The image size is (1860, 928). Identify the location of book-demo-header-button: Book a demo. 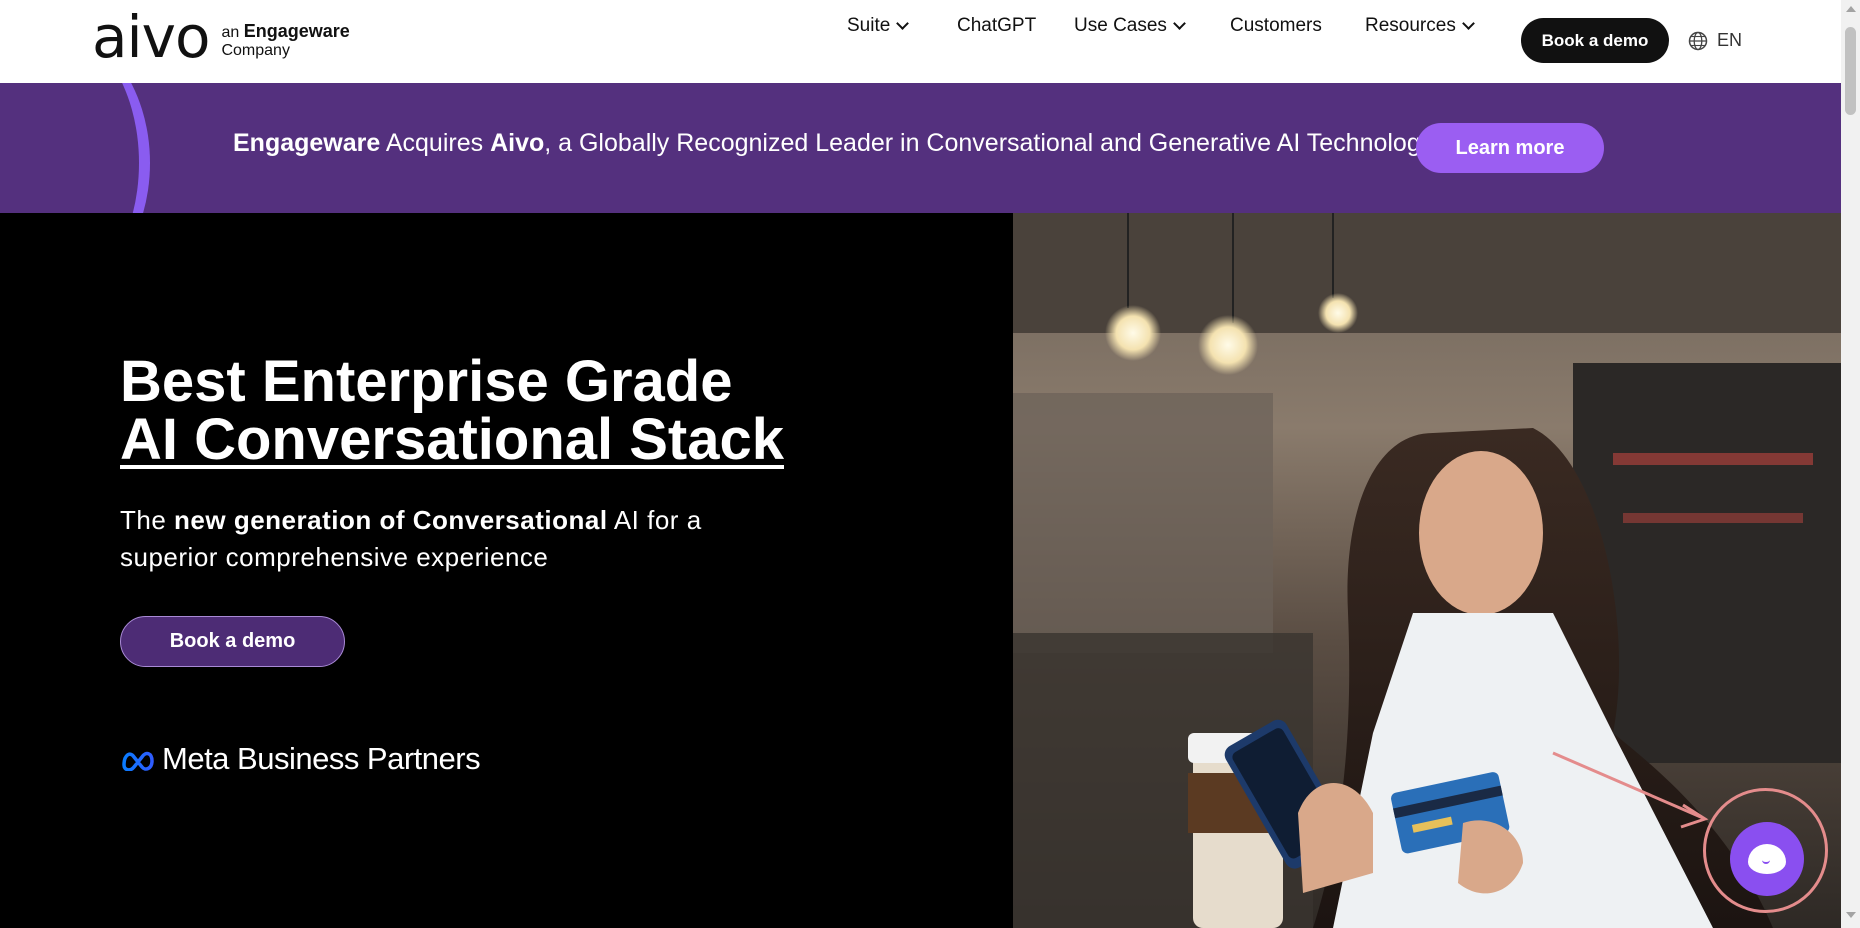
(1595, 40).